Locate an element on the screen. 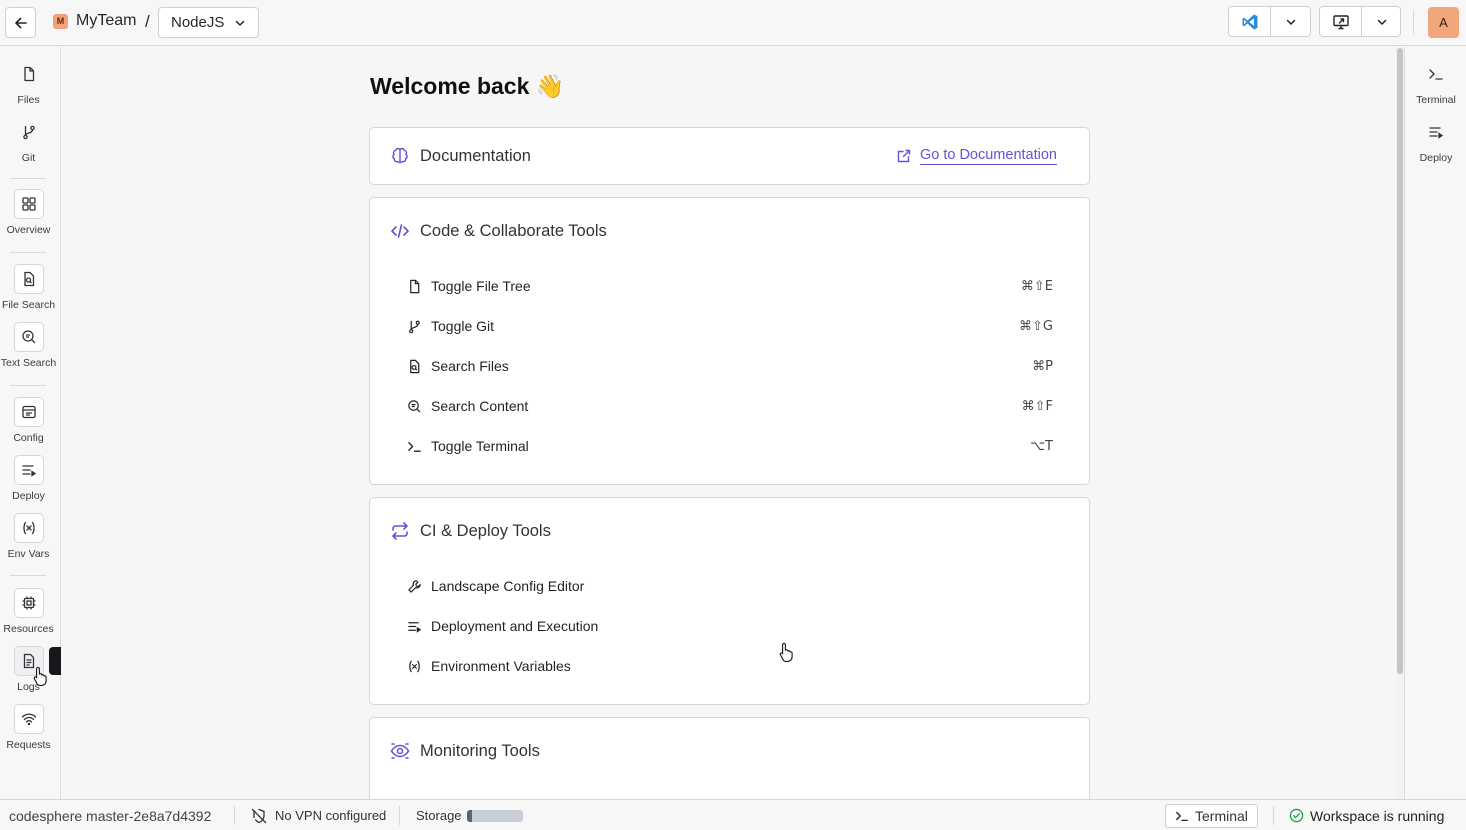  sidebar-item-deploy: Deploy is located at coordinates (28, 478).